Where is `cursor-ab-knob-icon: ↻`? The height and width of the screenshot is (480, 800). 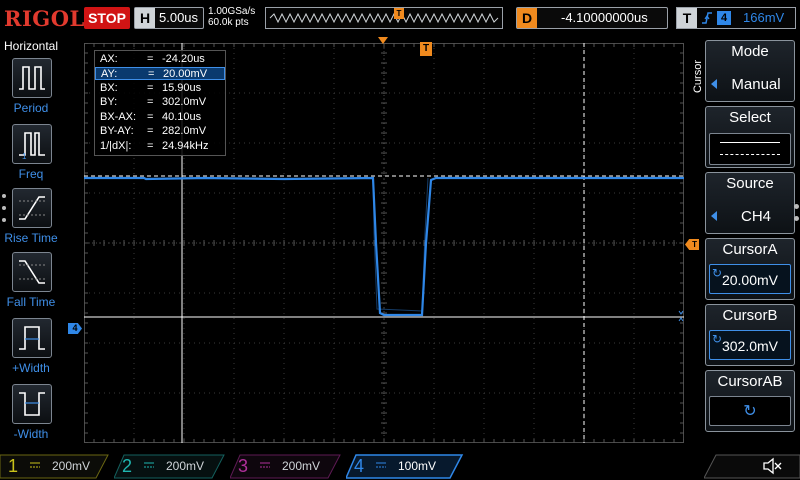
cursor-ab-knob-icon: ↻ is located at coordinates (750, 411).